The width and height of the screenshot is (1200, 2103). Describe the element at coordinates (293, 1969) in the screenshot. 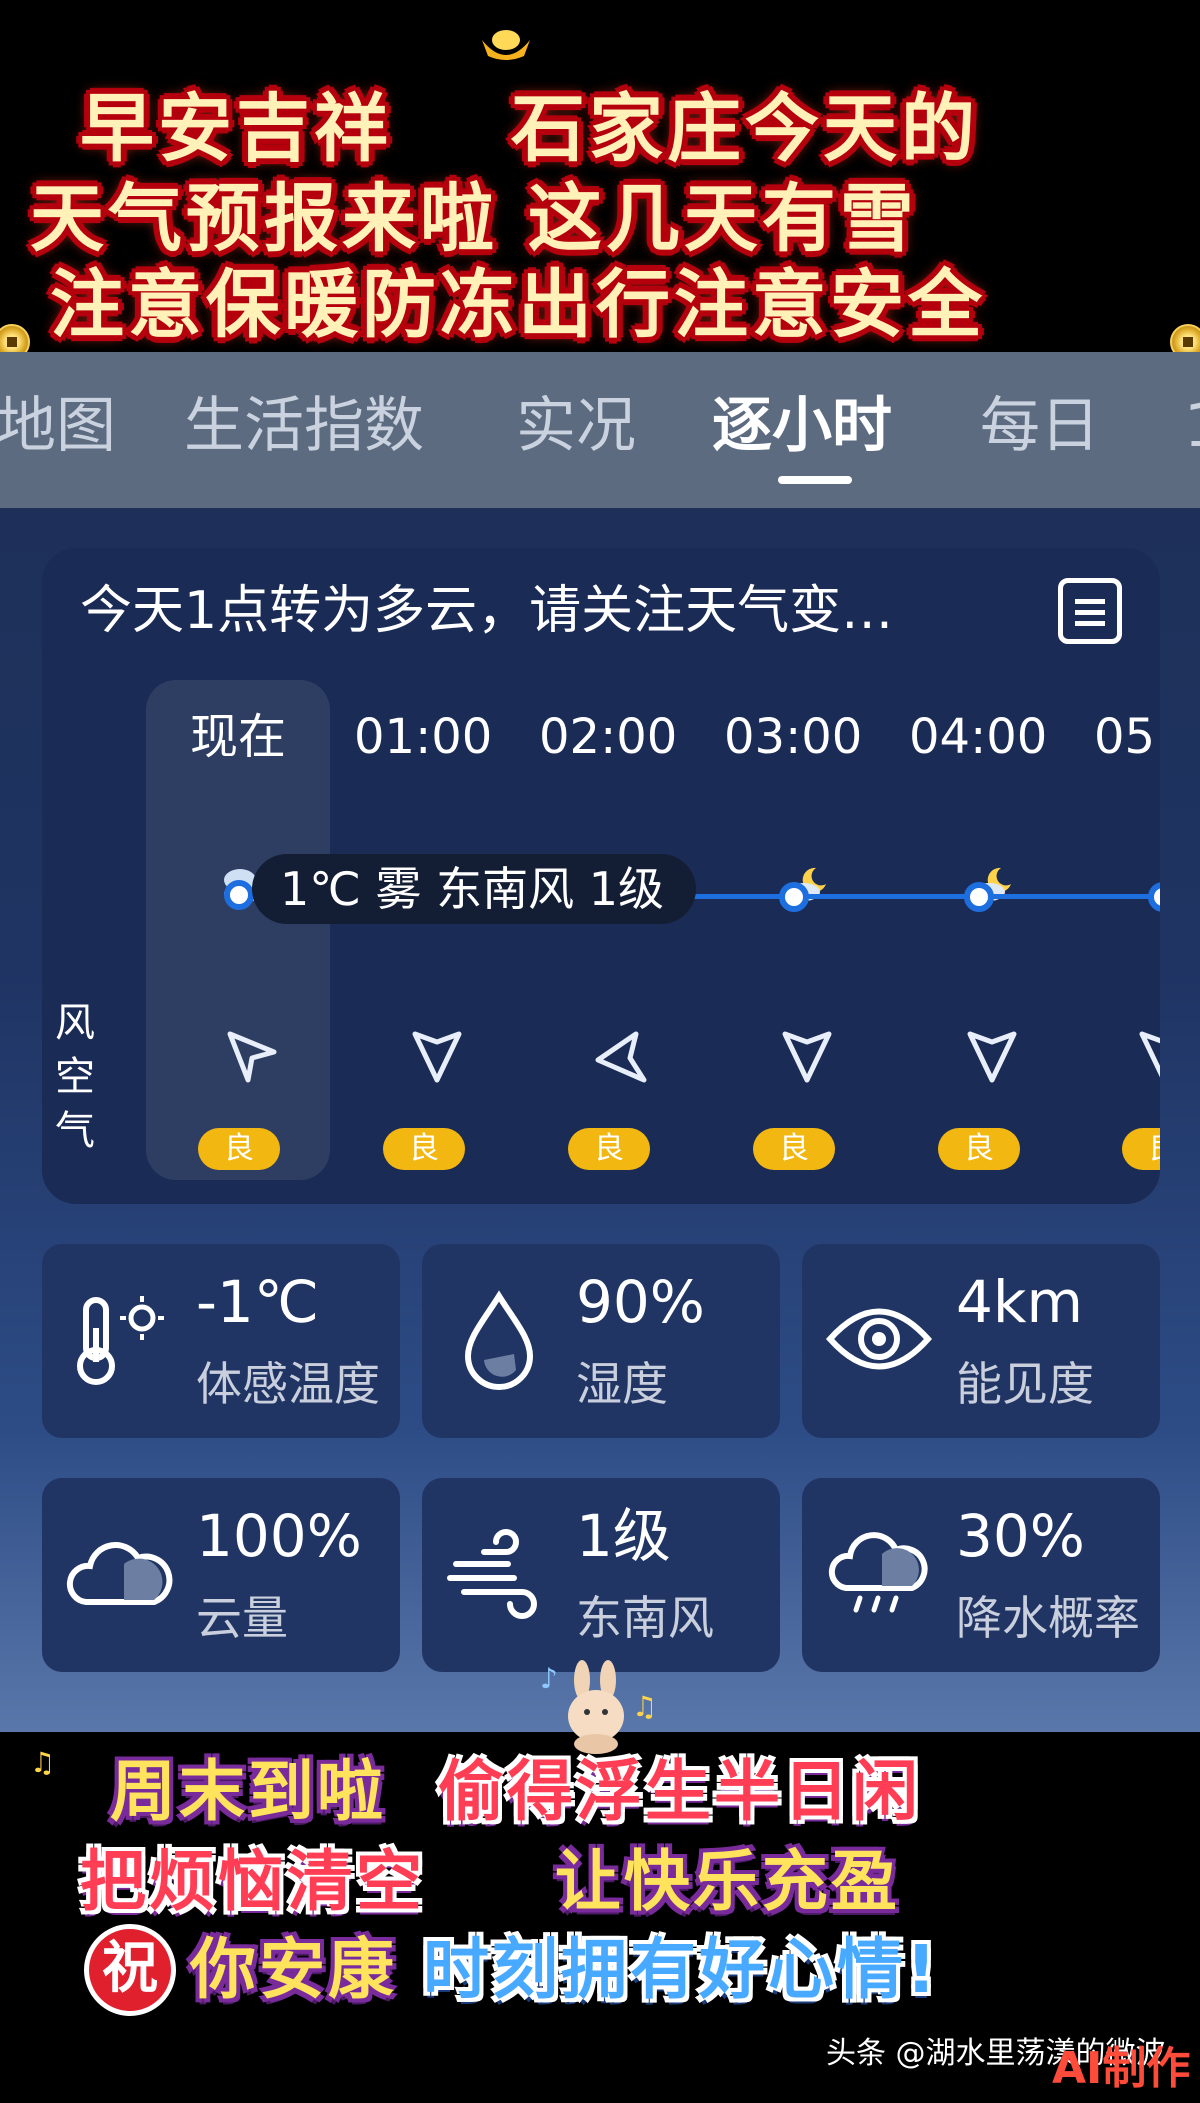

I see `greeting-text: 你安康` at that location.